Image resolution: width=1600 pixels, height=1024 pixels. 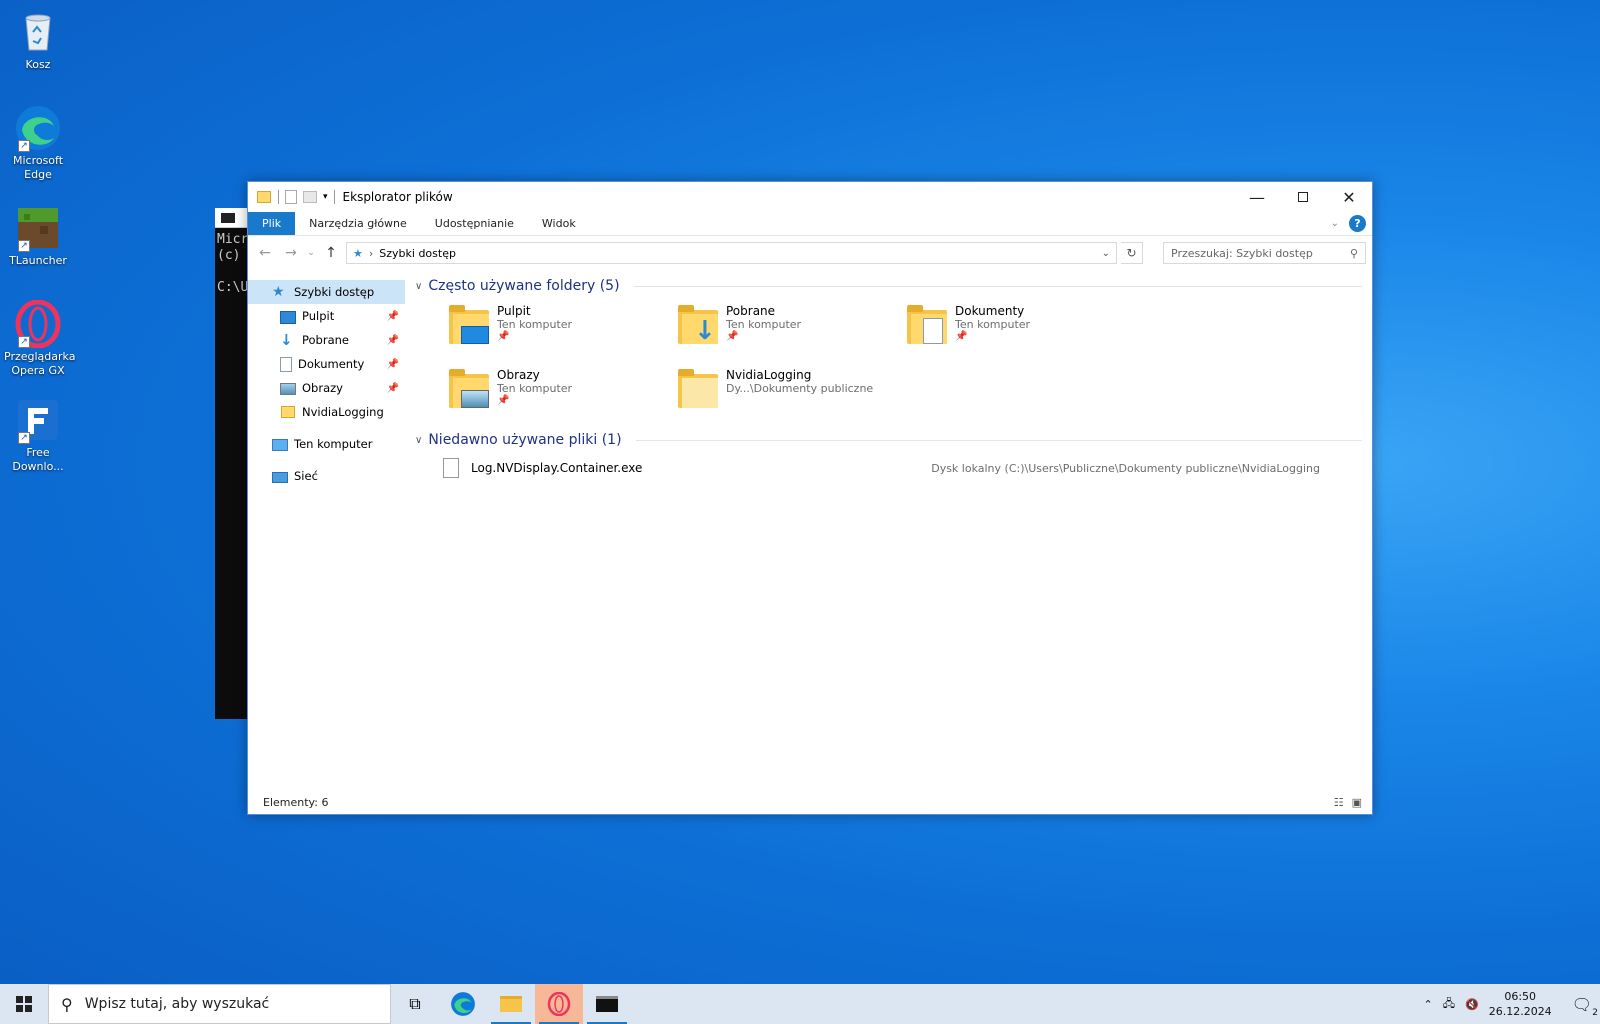 I want to click on tab-file: Plik, so click(x=272, y=223).